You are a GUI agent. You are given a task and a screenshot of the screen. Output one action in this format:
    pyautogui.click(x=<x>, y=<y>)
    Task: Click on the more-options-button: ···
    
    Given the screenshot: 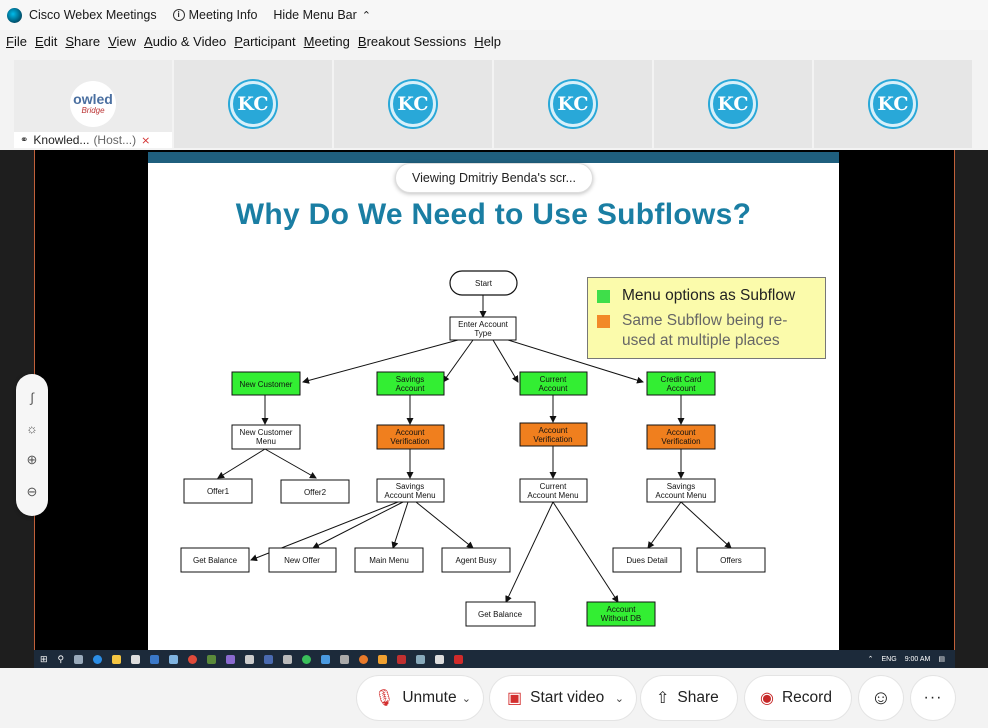 What is the action you would take?
    pyautogui.click(x=933, y=698)
    